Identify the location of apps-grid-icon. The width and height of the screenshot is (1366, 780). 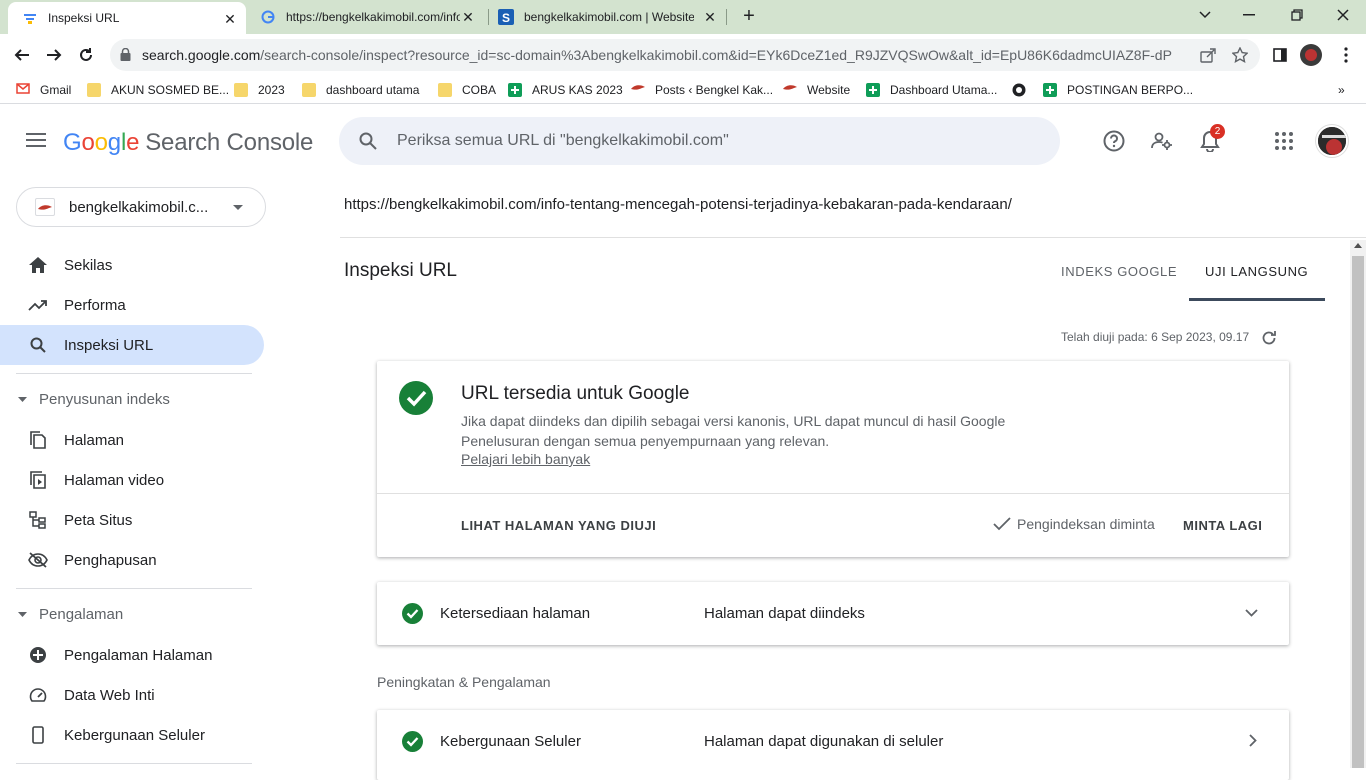
(1284, 141).